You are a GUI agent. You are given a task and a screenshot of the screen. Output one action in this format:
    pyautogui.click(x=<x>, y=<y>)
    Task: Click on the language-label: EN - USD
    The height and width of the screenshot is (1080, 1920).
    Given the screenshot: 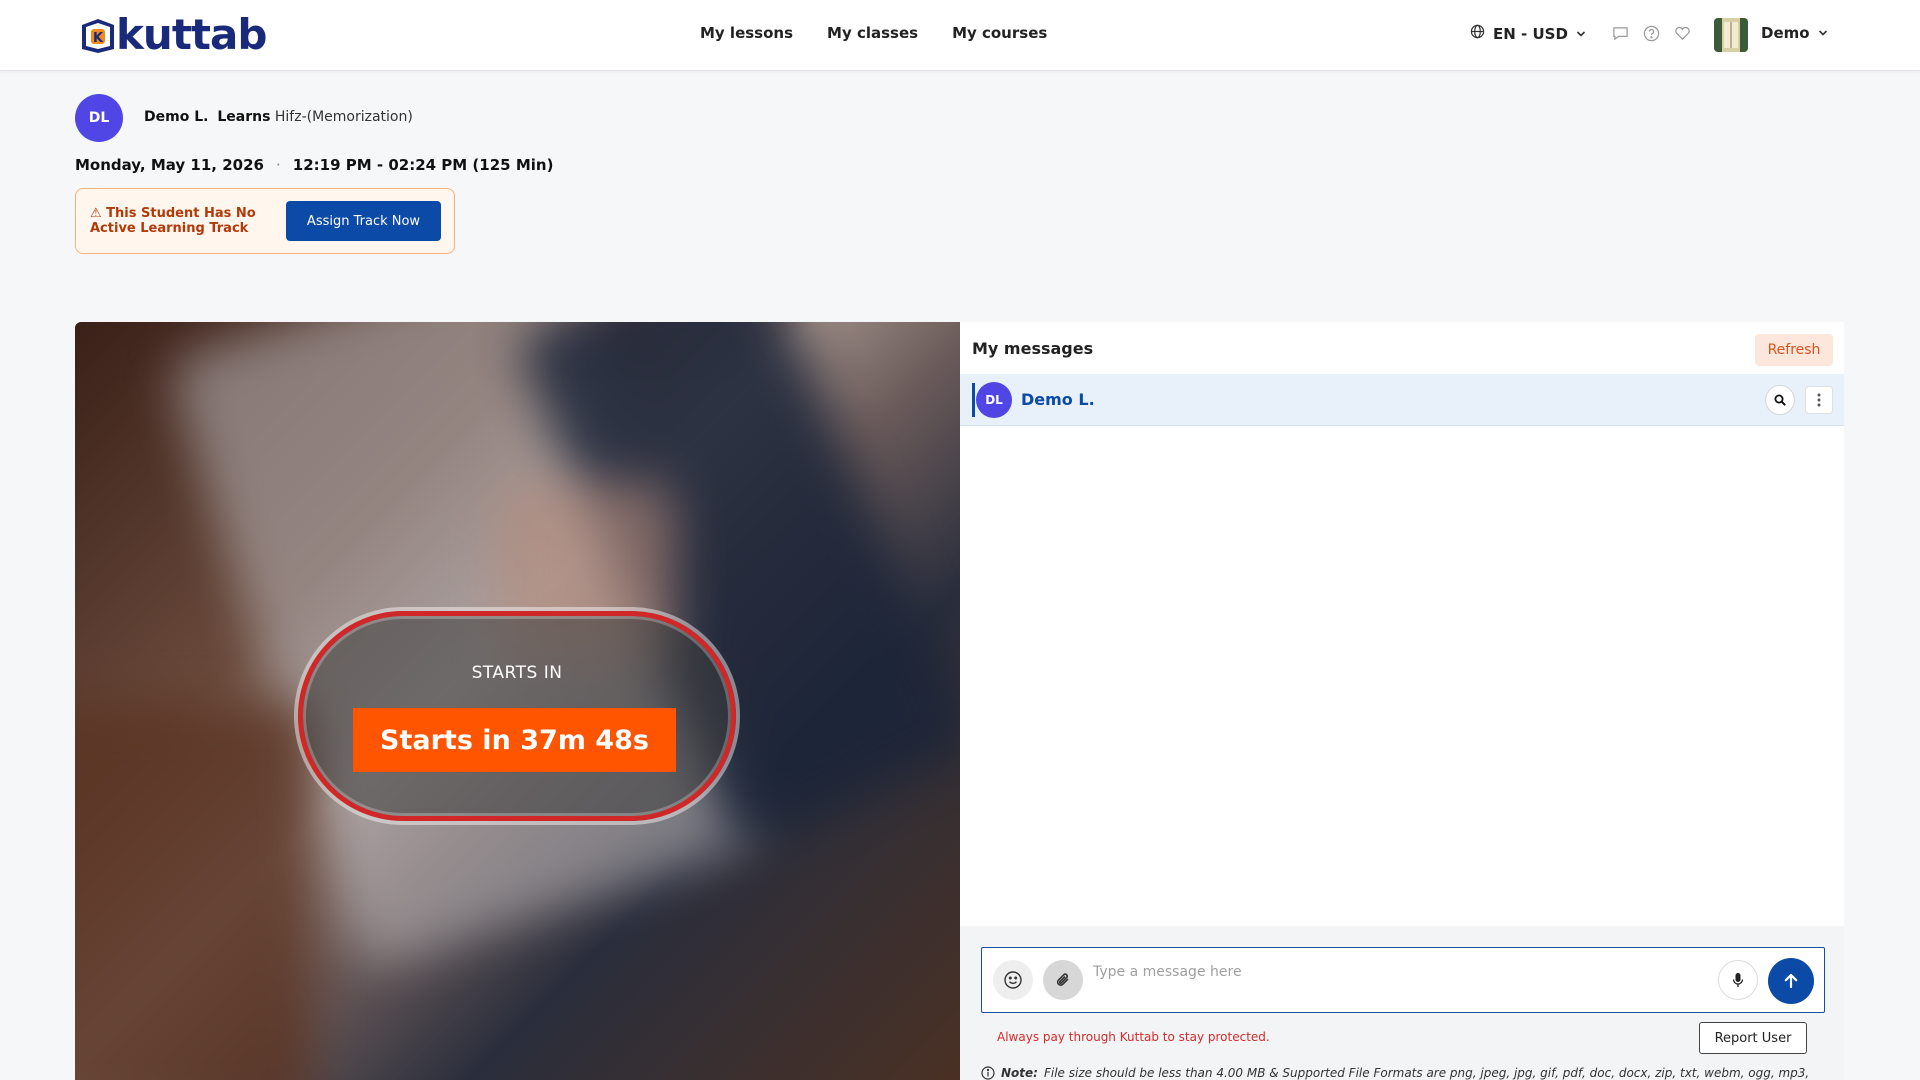 What is the action you would take?
    pyautogui.click(x=1530, y=33)
    